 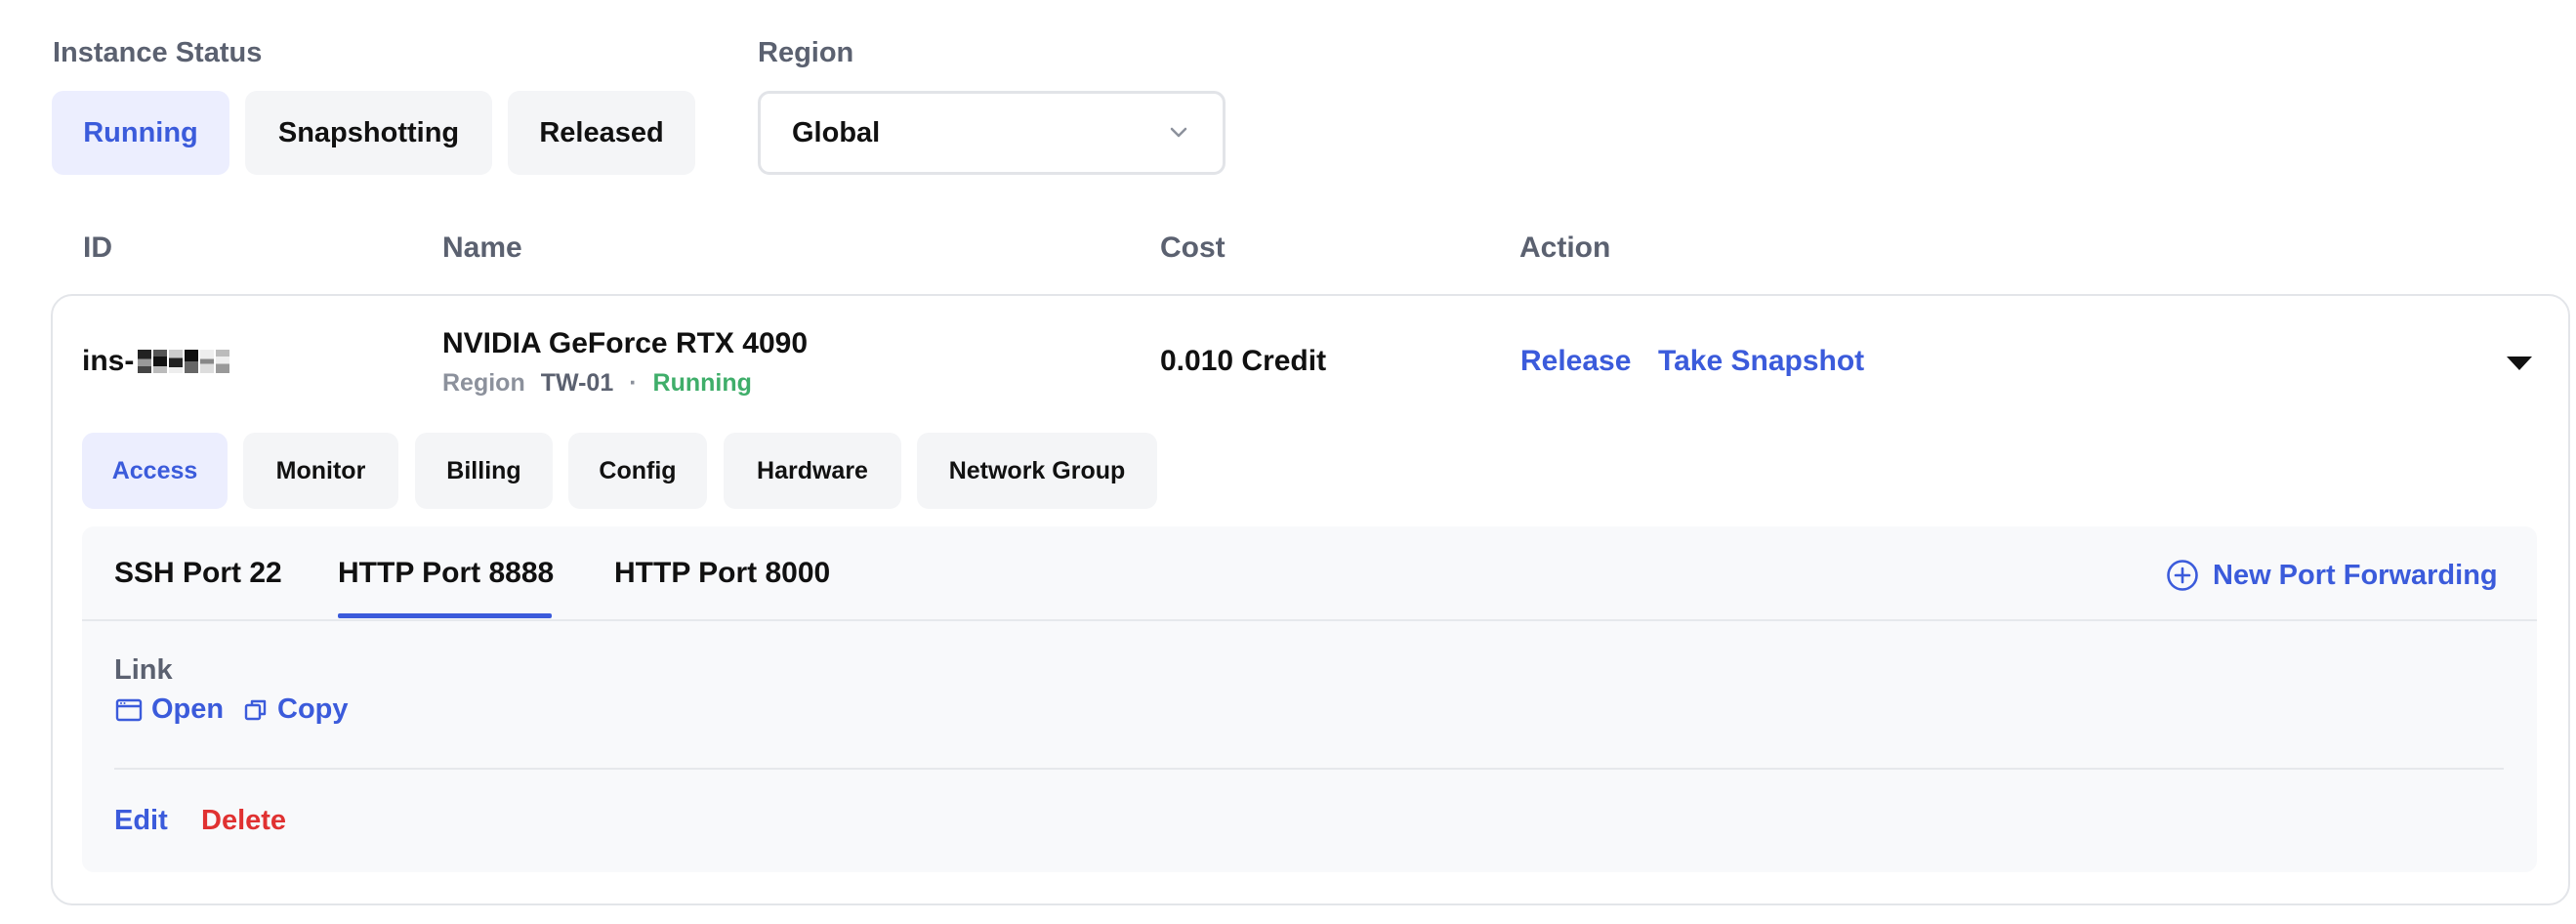 I want to click on copy-link-button: Copy, so click(x=295, y=709).